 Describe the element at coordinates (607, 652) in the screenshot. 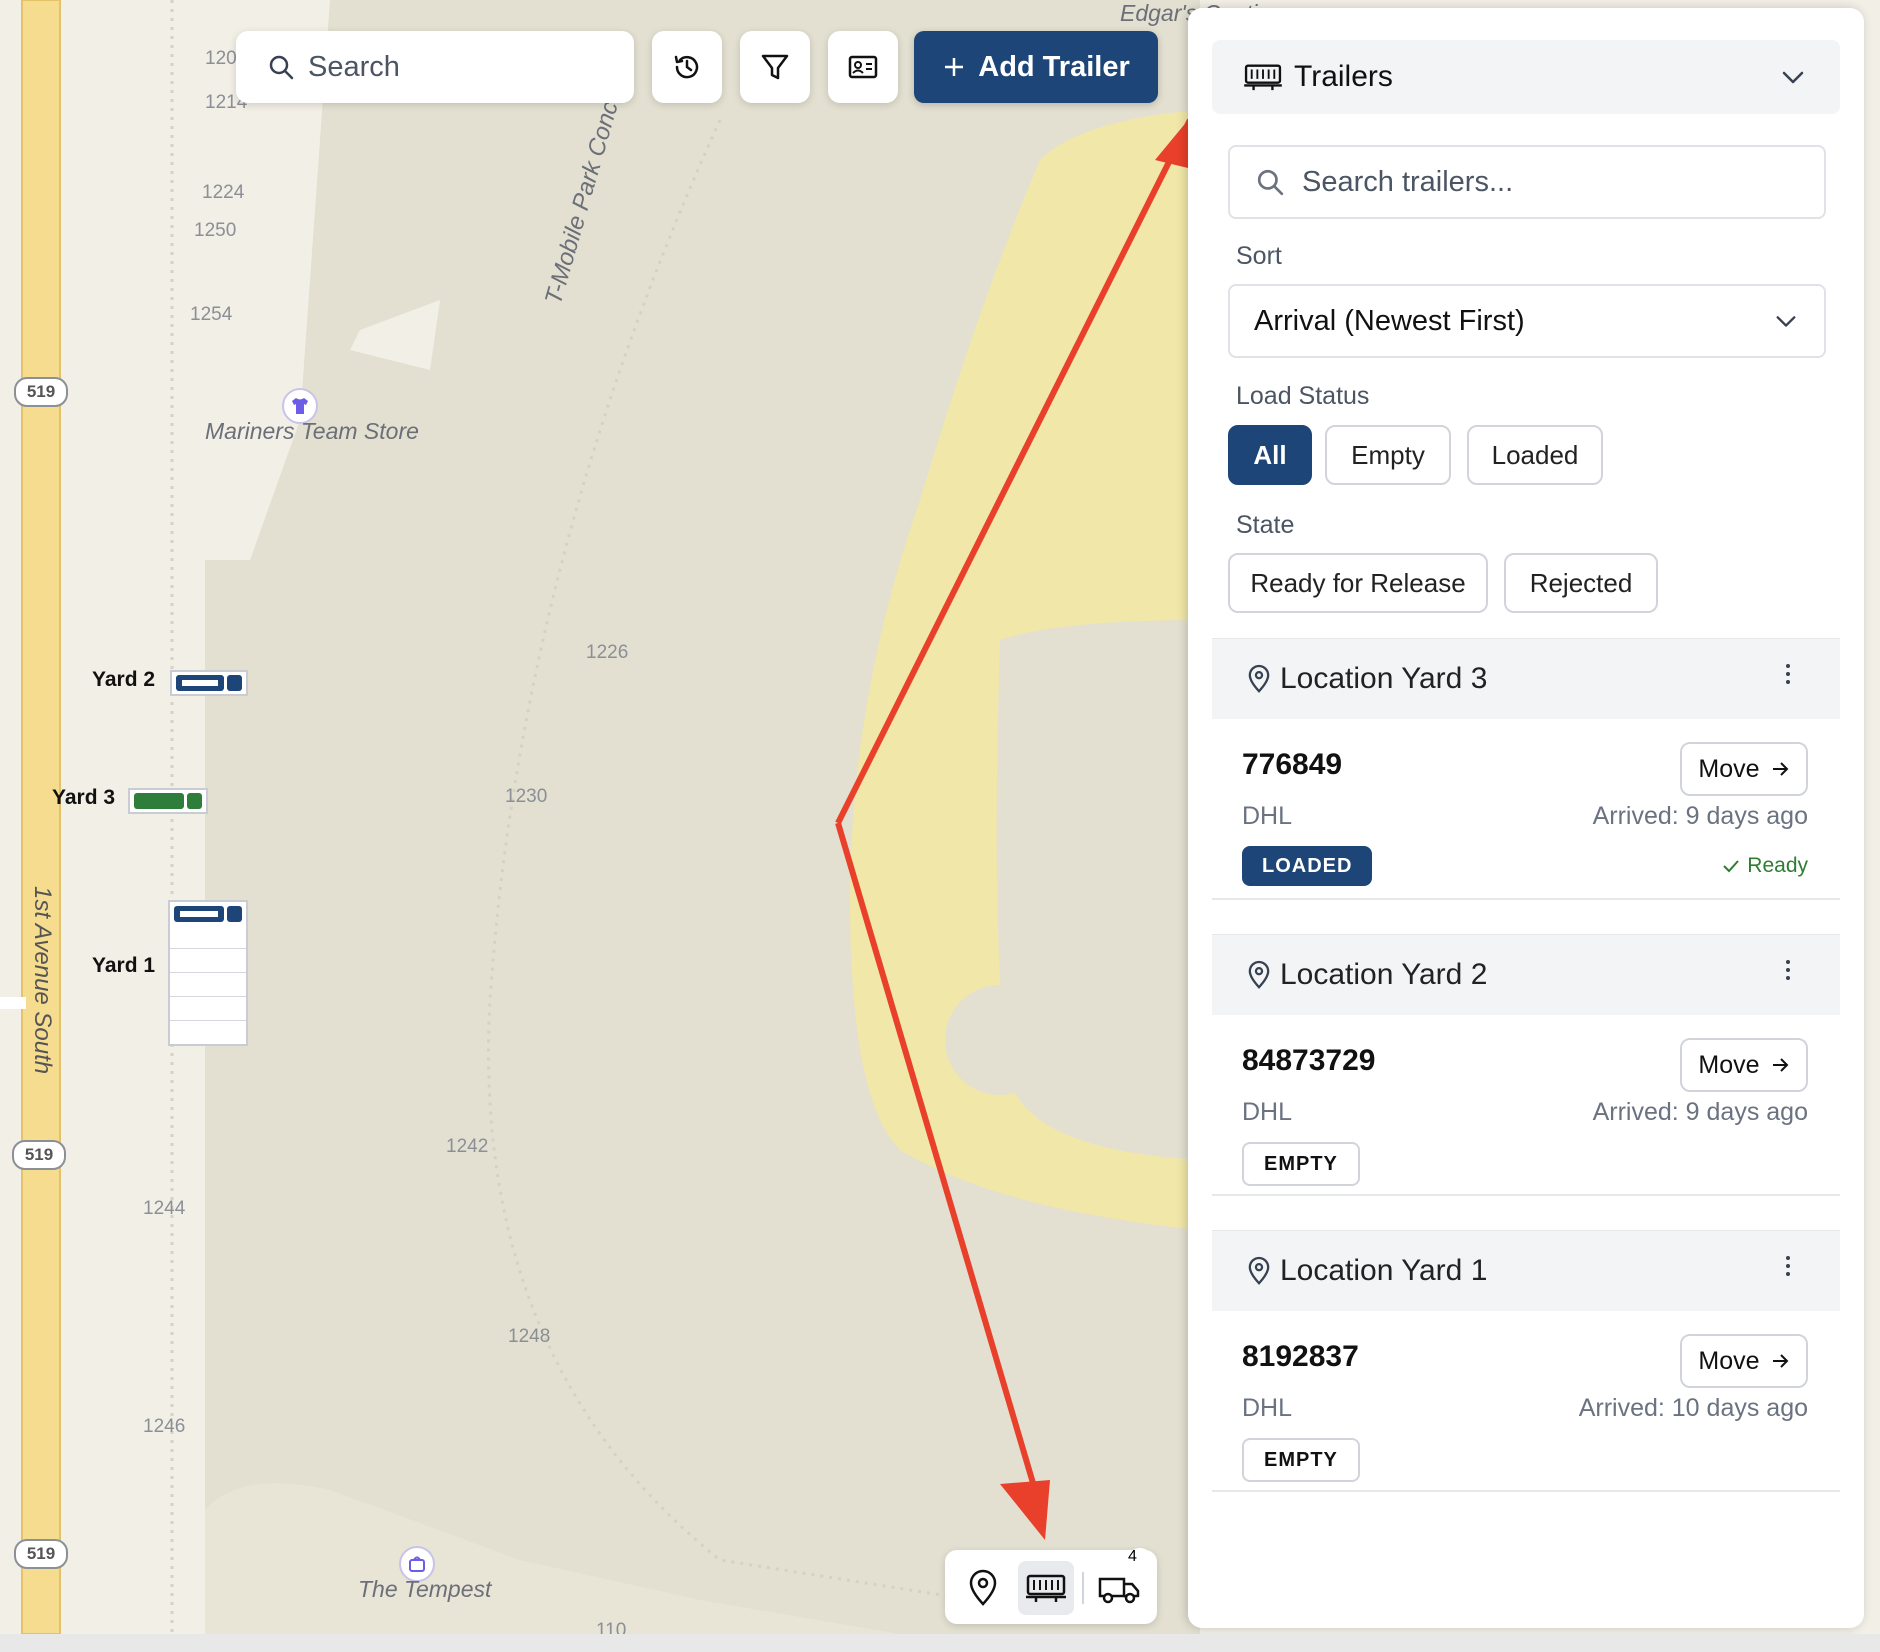

I see `address-label: 1226` at that location.